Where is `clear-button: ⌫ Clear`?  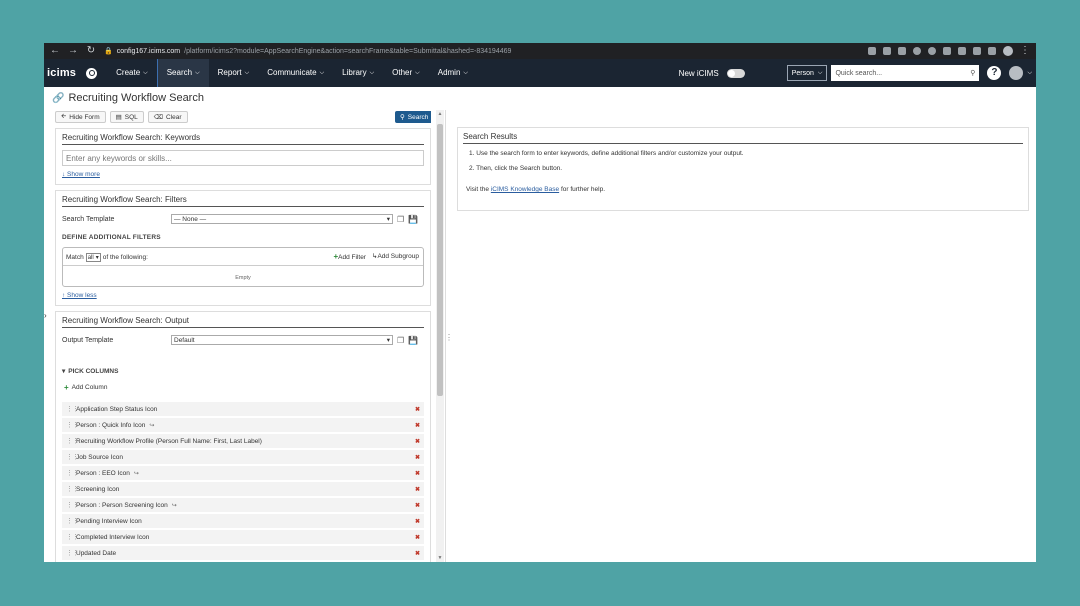
clear-button: ⌫ Clear is located at coordinates (167, 117).